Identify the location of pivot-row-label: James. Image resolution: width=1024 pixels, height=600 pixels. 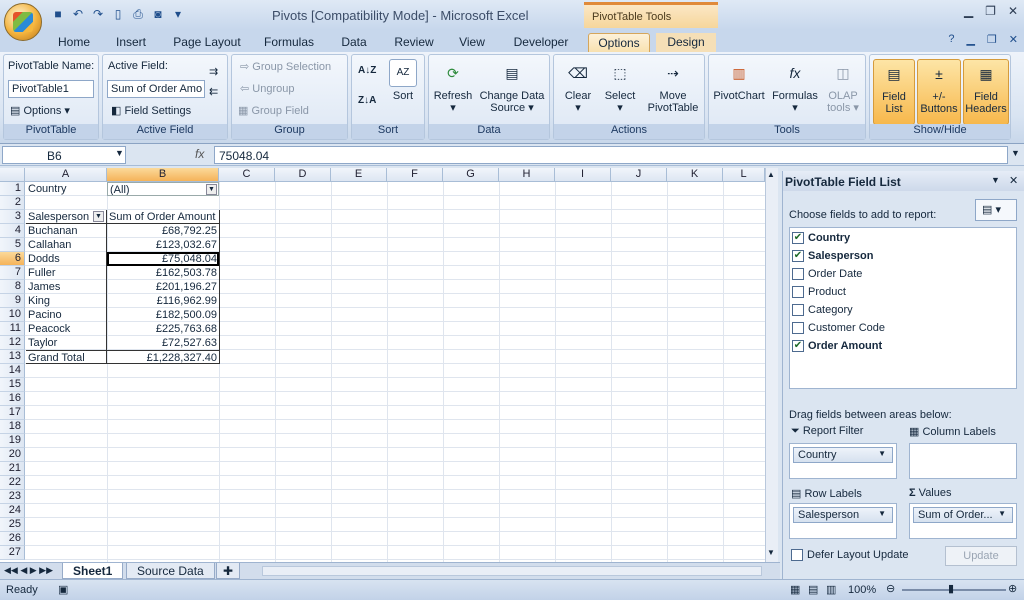
(66, 287).